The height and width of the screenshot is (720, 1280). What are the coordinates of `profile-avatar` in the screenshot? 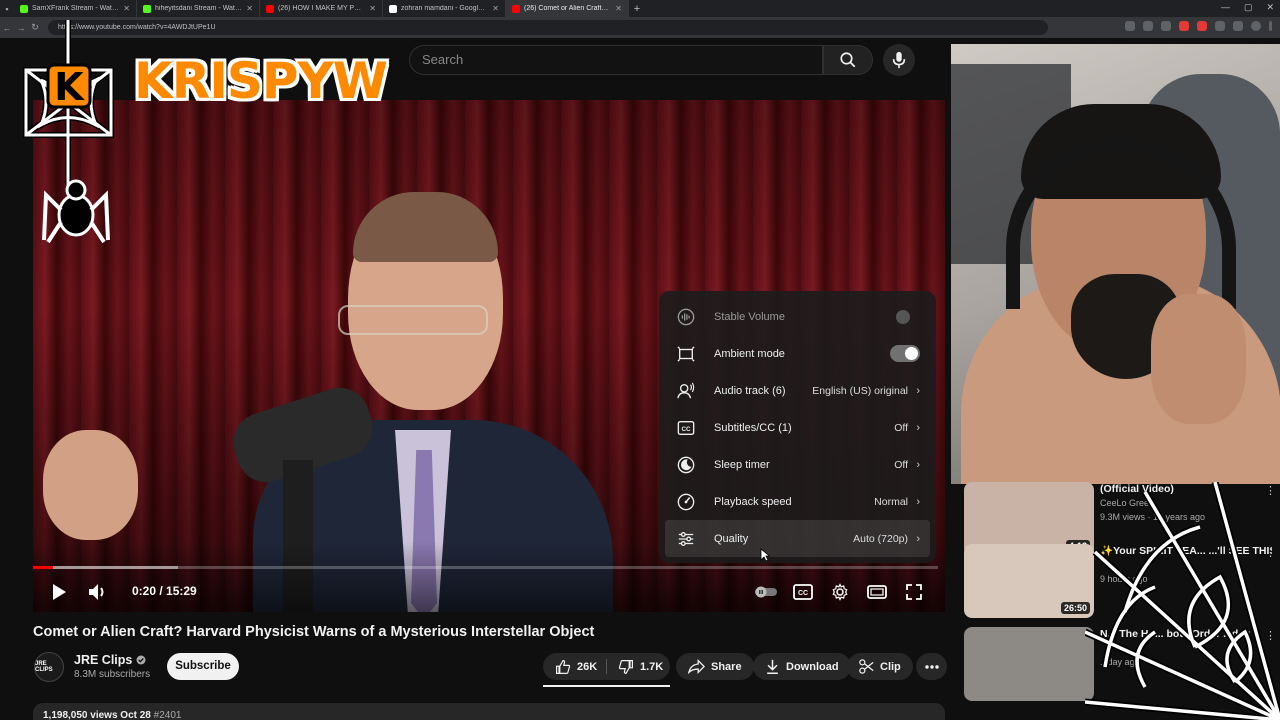 It's located at (1256, 26).